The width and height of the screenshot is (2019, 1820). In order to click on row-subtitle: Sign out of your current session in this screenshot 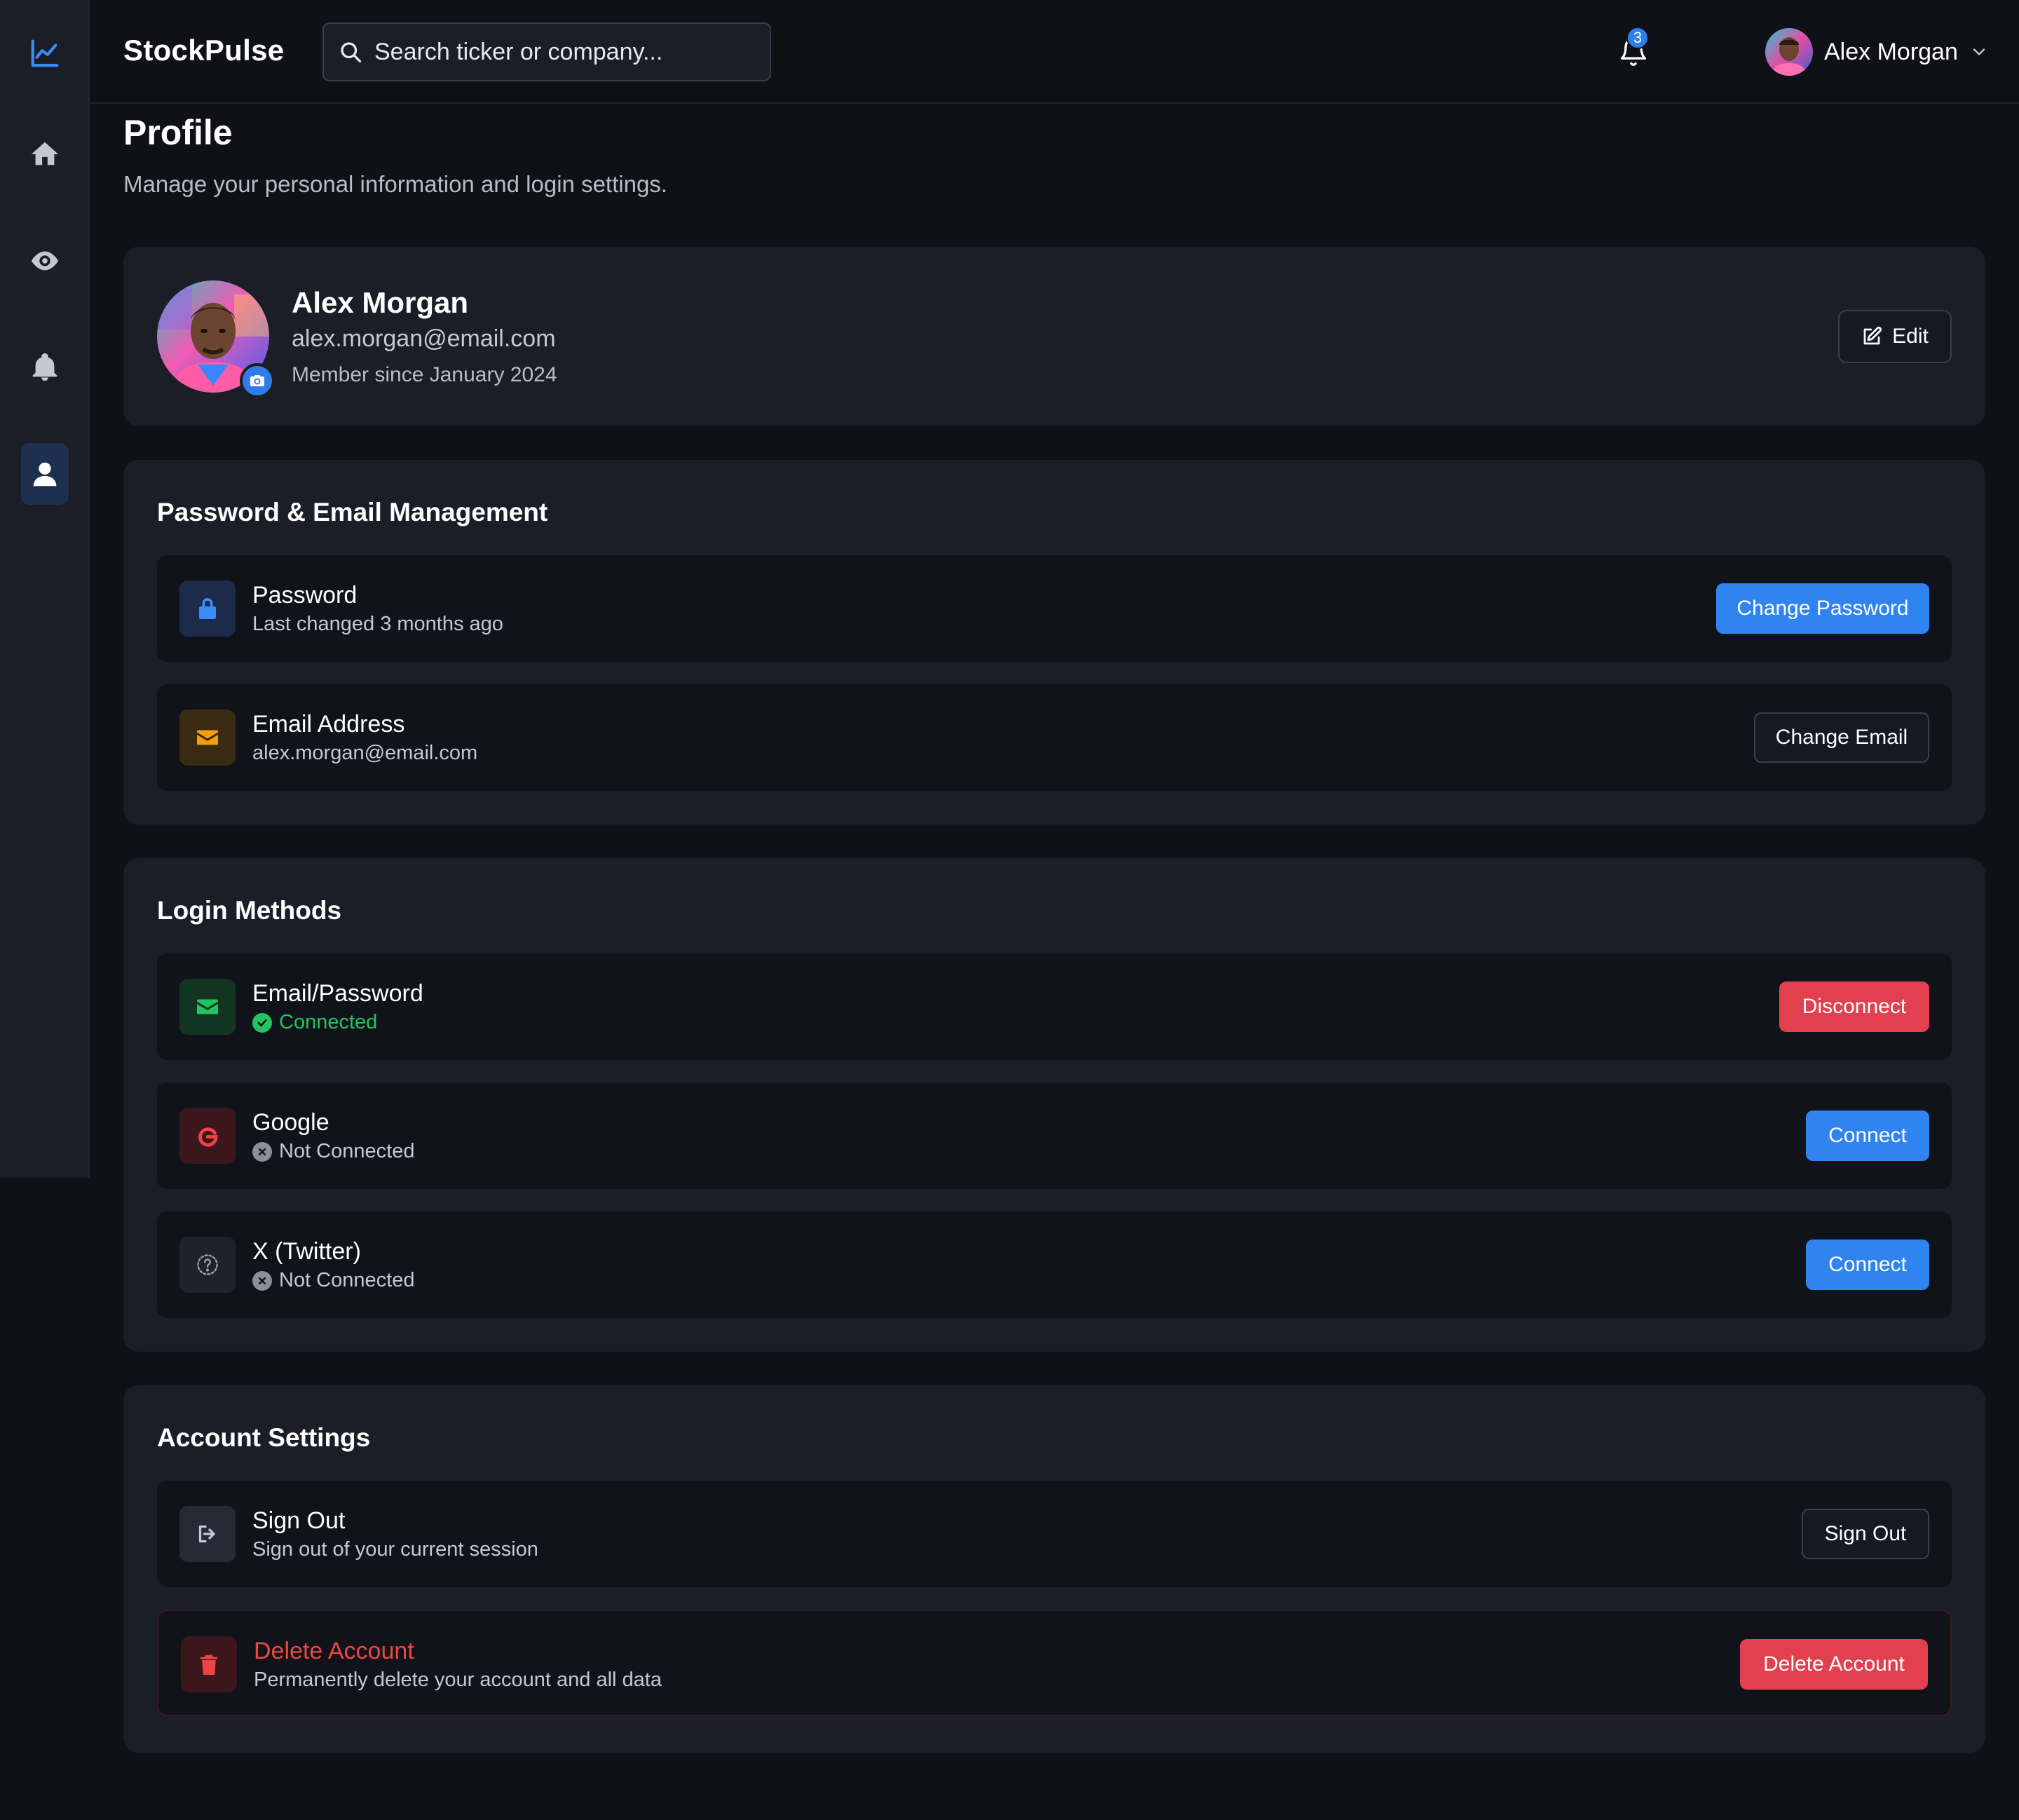, I will do `click(395, 1549)`.